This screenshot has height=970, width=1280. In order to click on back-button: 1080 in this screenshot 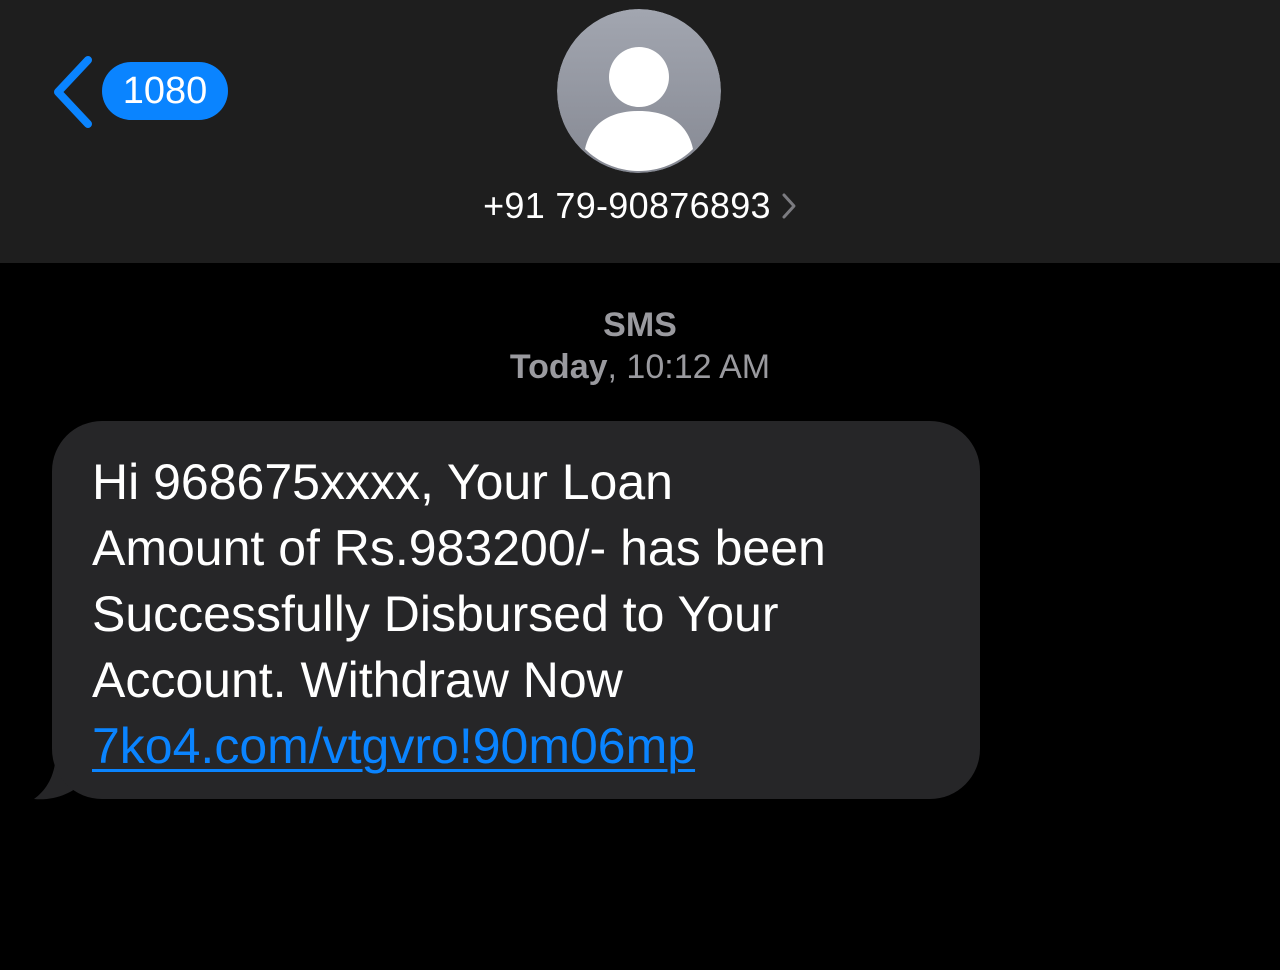, I will do `click(139, 92)`.